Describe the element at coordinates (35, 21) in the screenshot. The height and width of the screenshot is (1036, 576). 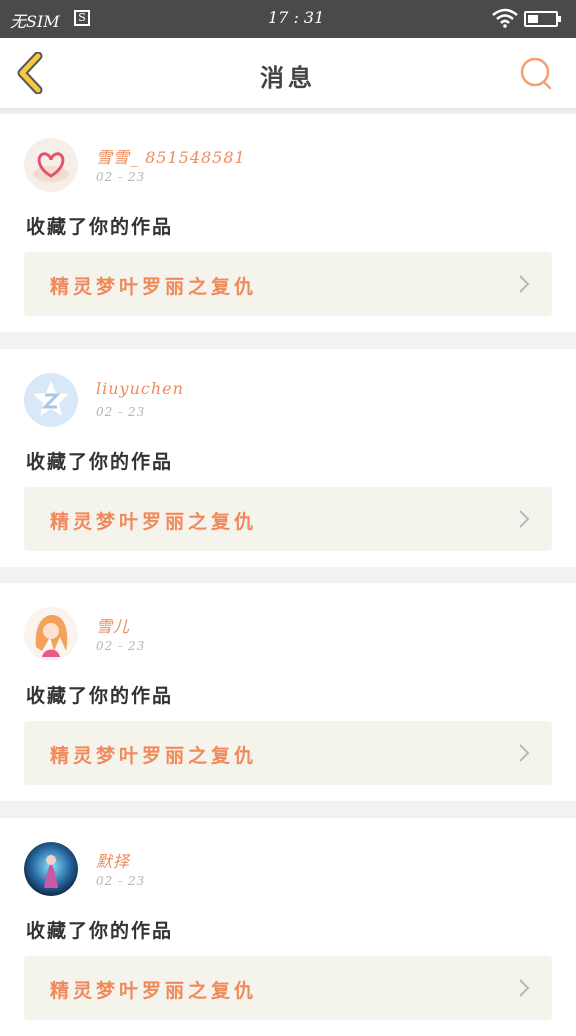
I see `carrier-label: 无SIM` at that location.